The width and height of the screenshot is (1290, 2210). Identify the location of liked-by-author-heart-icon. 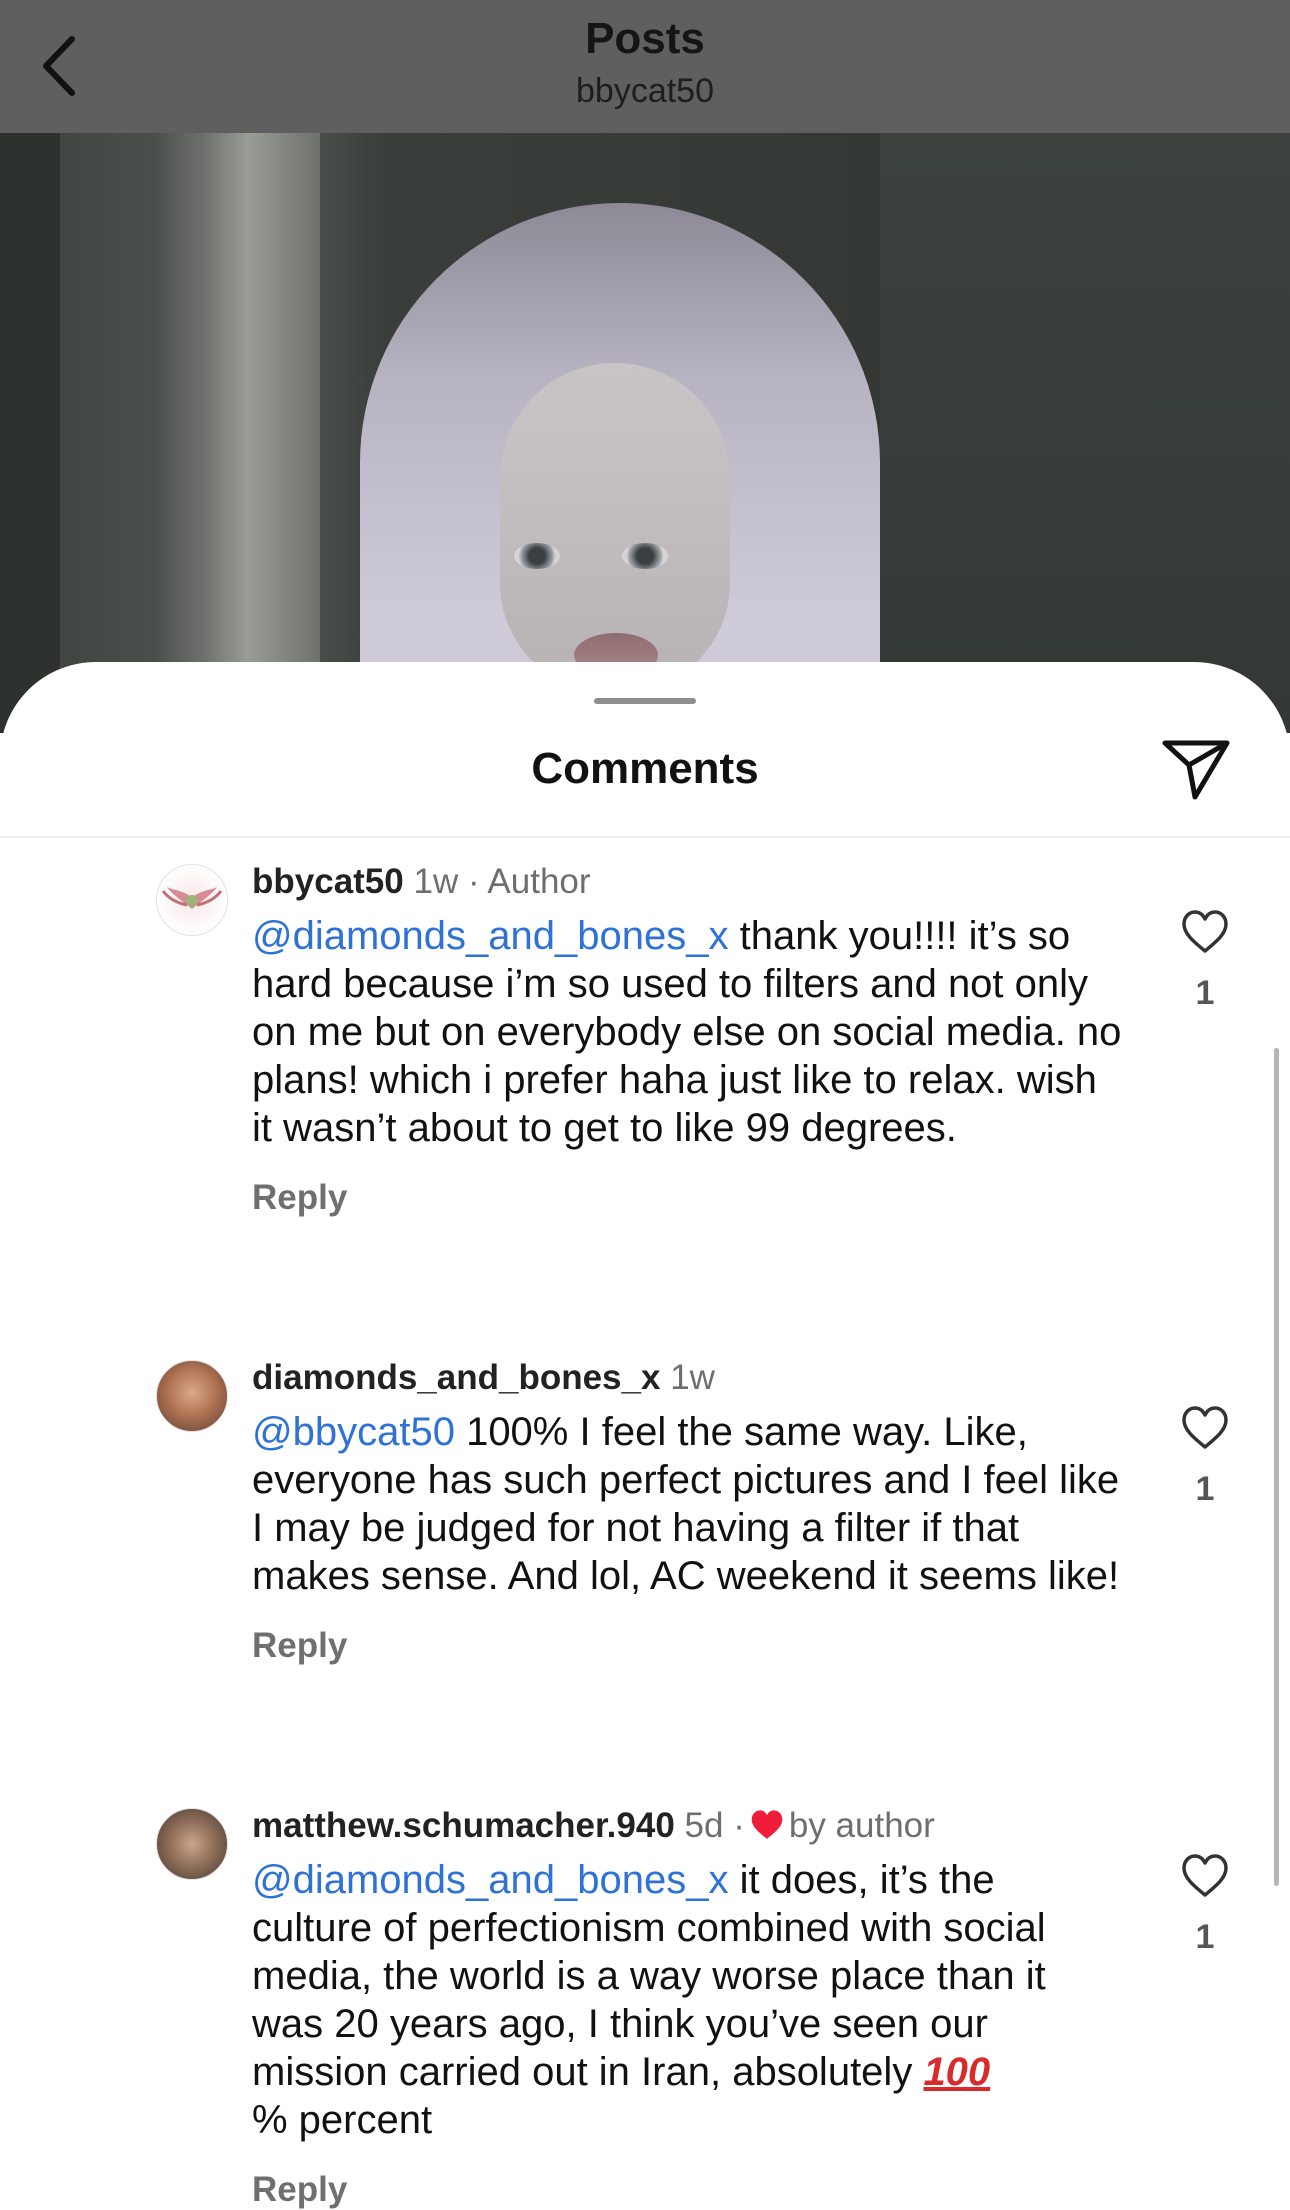
(767, 1824).